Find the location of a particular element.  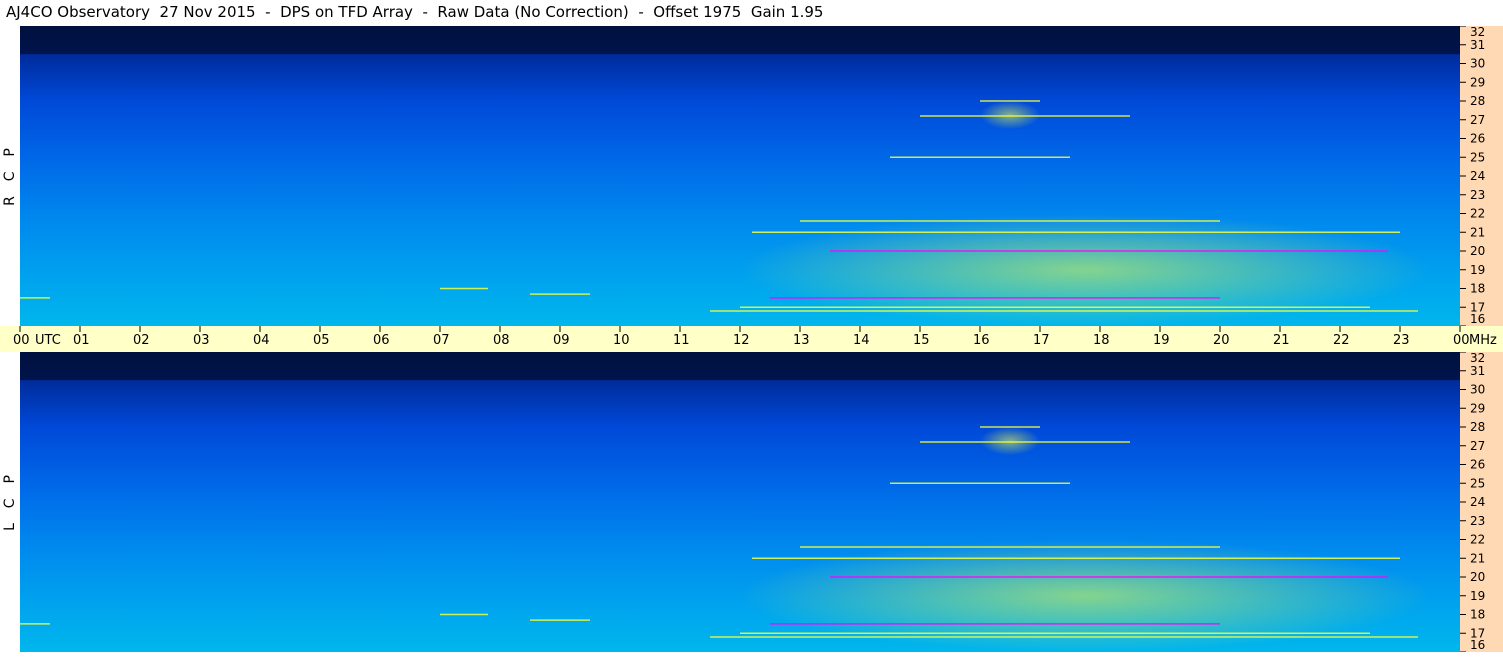

utc-tick-label-7: 07 is located at coordinates (441, 340).